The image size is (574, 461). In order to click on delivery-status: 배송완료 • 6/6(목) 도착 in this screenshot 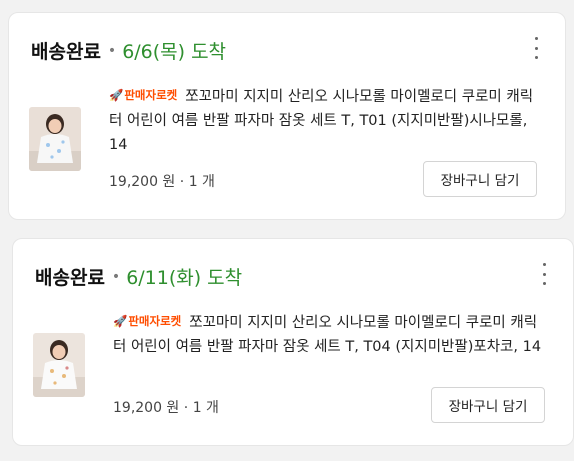, I will do `click(128, 50)`.